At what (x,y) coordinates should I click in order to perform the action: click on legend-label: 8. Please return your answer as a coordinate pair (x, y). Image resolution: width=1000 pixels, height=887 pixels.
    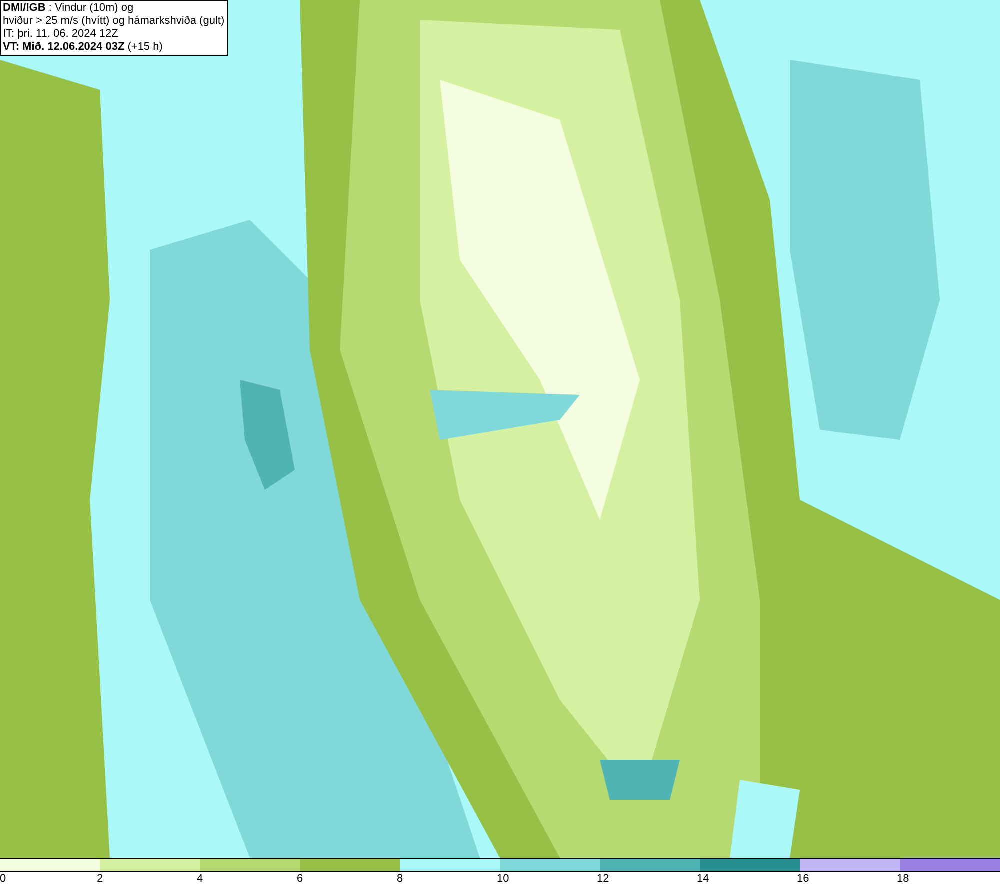
    Looking at the image, I should click on (400, 879).